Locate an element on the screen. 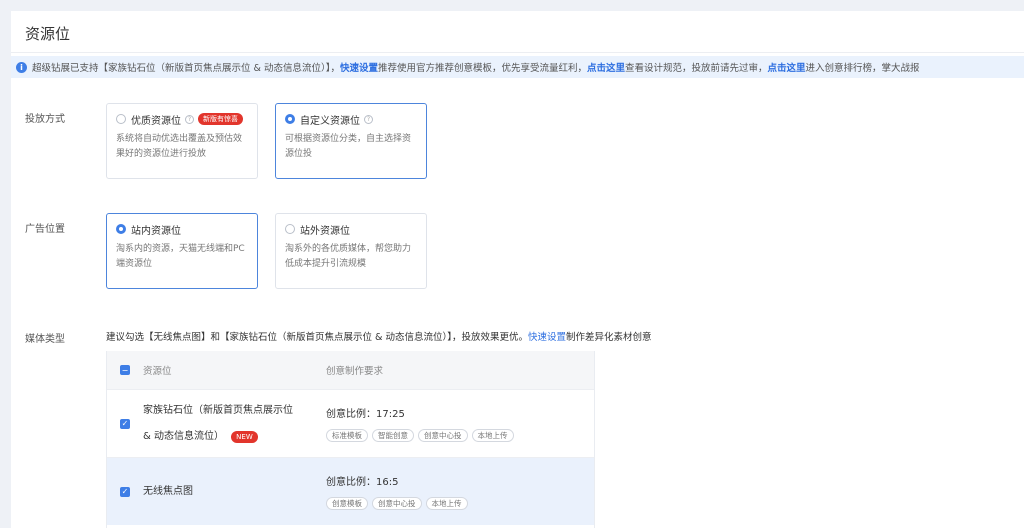  ad-position-onsite: 站内资源位 淘系内的资源，天猫无线端和PC端资源位 is located at coordinates (182, 251).